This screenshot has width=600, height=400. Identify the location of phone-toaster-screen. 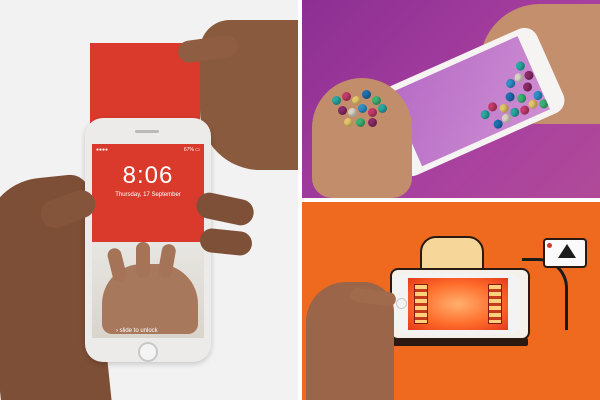
(457, 304).